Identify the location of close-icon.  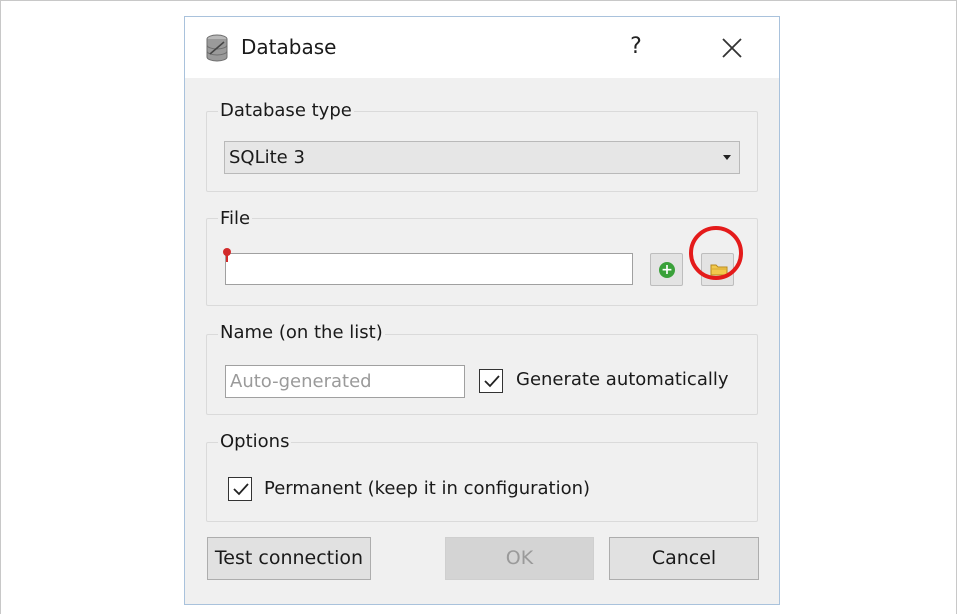
(732, 48).